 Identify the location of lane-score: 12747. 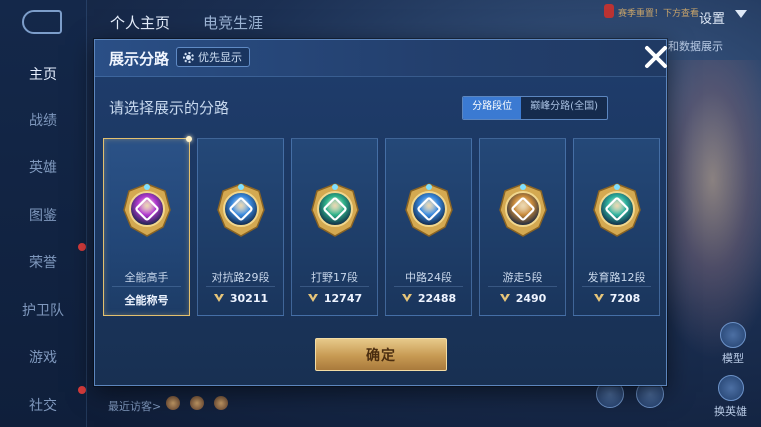
(334, 299).